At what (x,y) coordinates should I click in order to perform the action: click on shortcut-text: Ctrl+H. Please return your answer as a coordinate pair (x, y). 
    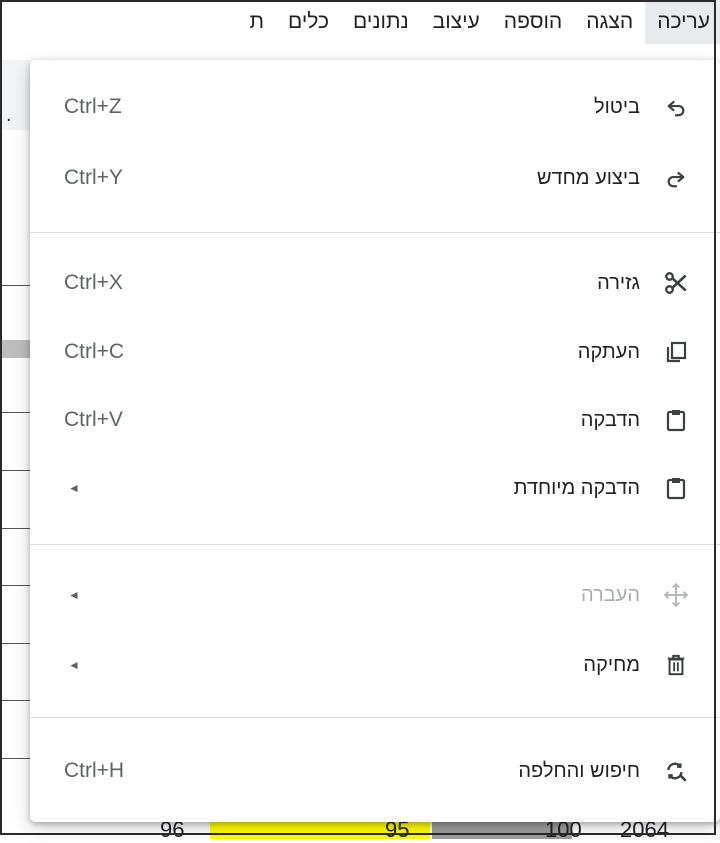
    Looking at the image, I should click on (94, 770).